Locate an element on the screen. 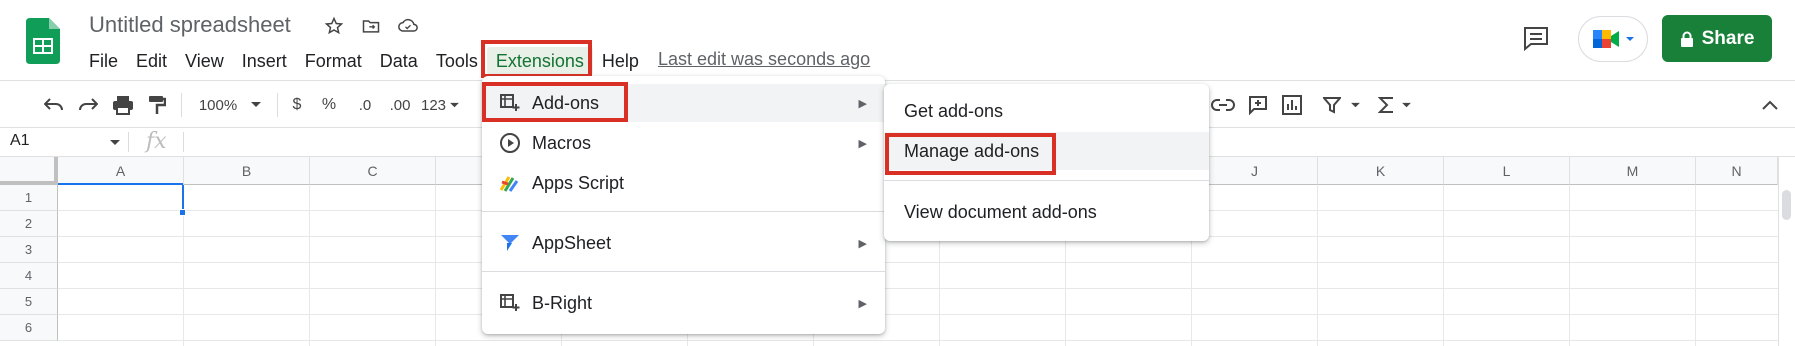  star-icon is located at coordinates (334, 26).